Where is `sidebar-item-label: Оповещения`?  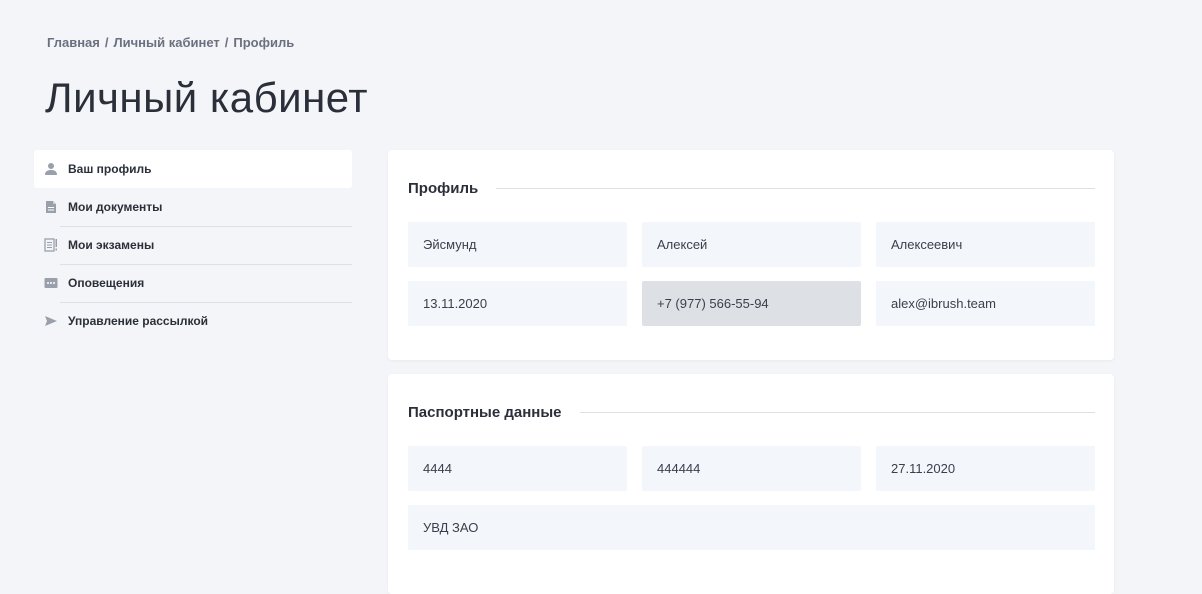
sidebar-item-label: Оповещения is located at coordinates (106, 283).